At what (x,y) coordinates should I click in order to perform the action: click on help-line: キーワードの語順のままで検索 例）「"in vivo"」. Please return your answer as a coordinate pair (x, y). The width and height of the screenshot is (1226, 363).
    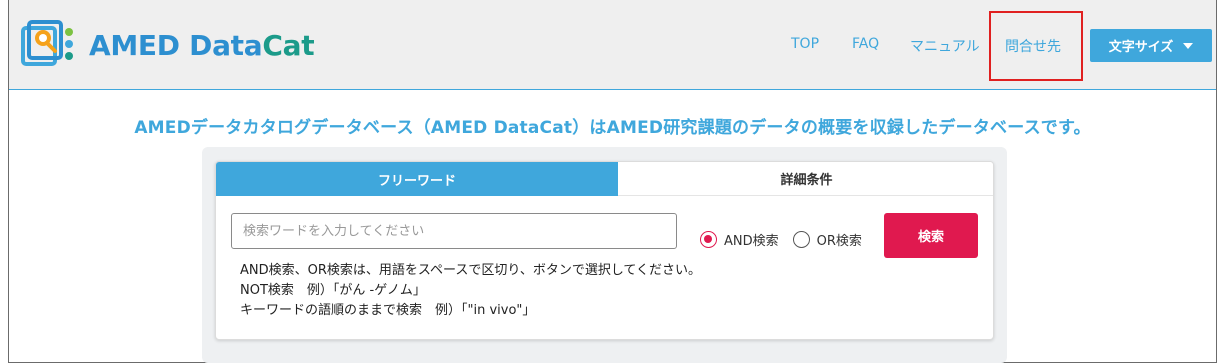
    Looking at the image, I should click on (388, 310).